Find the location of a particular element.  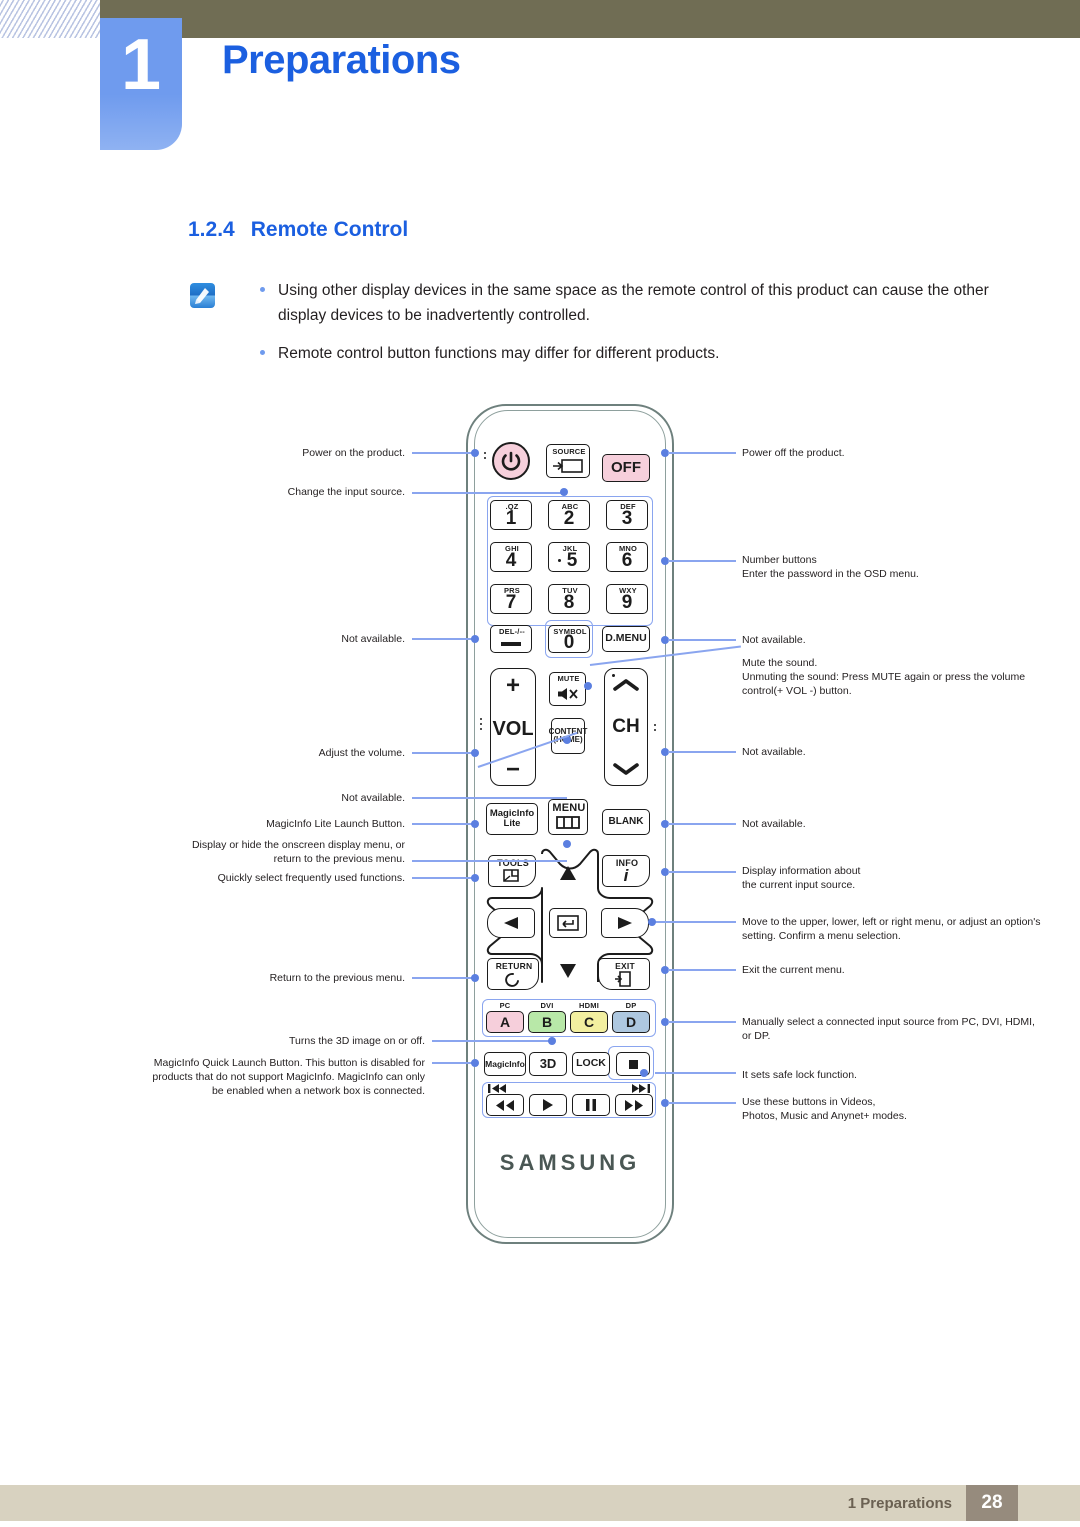

enter-button is located at coordinates (568, 923).